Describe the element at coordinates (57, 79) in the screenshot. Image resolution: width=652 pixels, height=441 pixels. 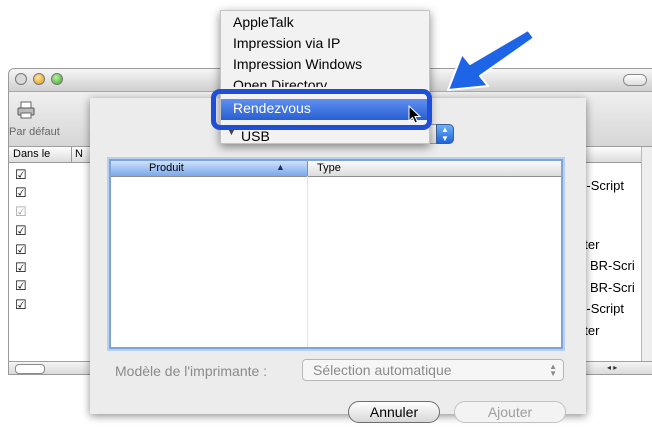
I see `zoom-window-button` at that location.